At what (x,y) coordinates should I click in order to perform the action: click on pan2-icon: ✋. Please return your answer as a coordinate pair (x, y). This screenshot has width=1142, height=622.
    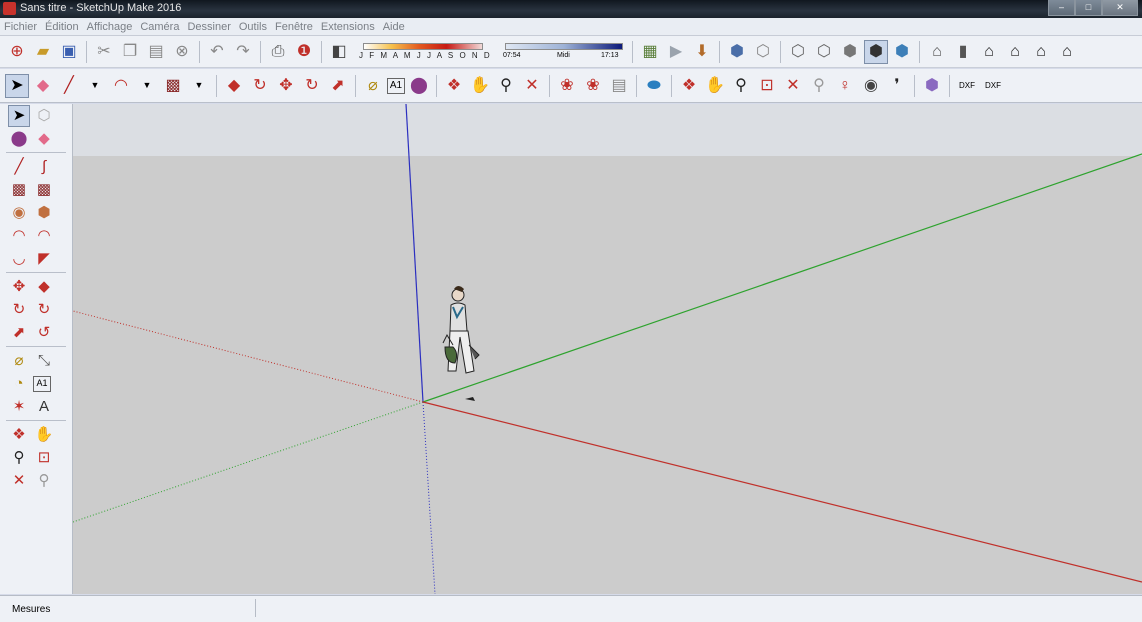
    Looking at the image, I should click on (715, 86).